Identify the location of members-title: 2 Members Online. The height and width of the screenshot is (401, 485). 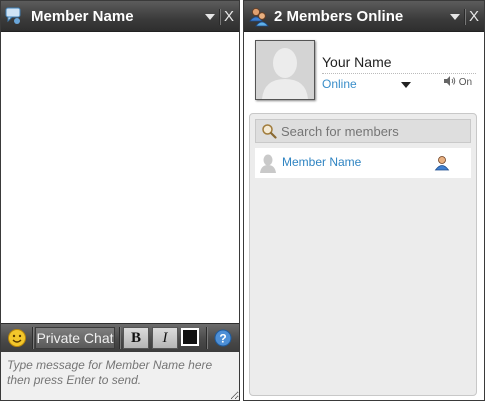
(339, 16).